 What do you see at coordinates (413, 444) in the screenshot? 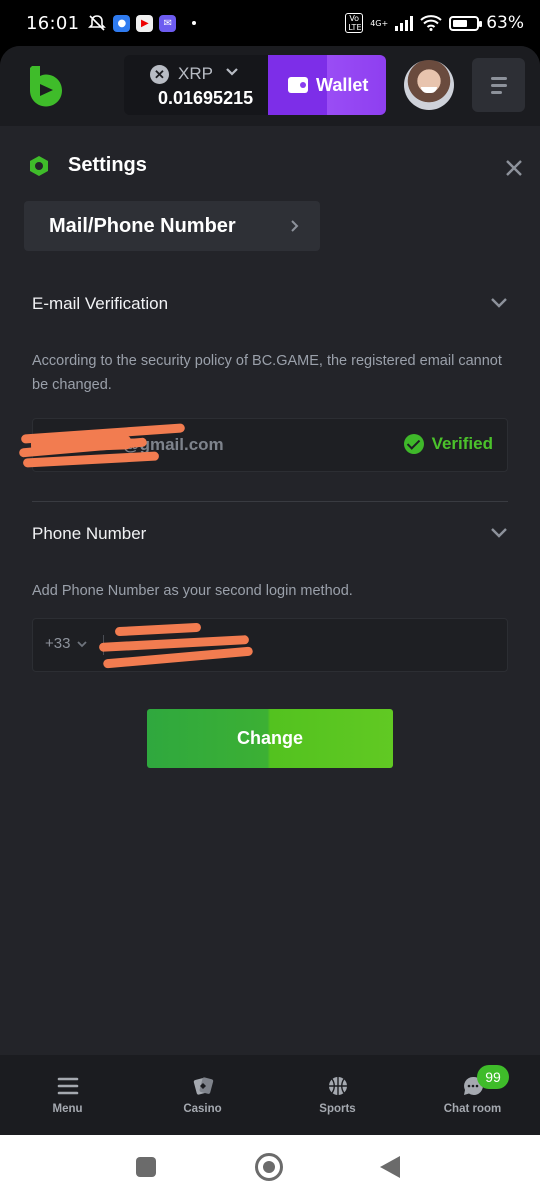
I see `check-circle-icon` at bounding box center [413, 444].